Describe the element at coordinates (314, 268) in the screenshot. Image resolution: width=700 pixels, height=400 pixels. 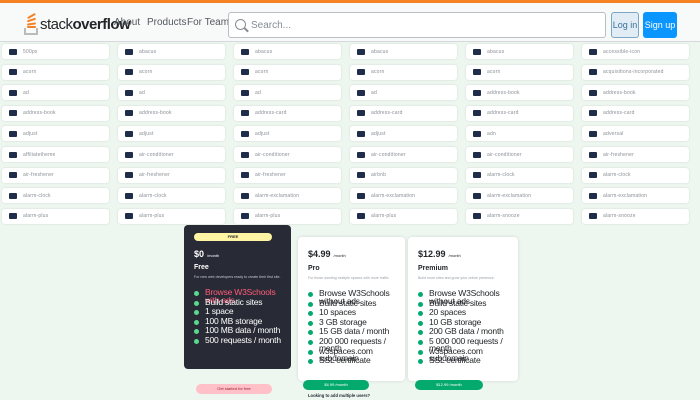
I see `plan-name: Pro` at that location.